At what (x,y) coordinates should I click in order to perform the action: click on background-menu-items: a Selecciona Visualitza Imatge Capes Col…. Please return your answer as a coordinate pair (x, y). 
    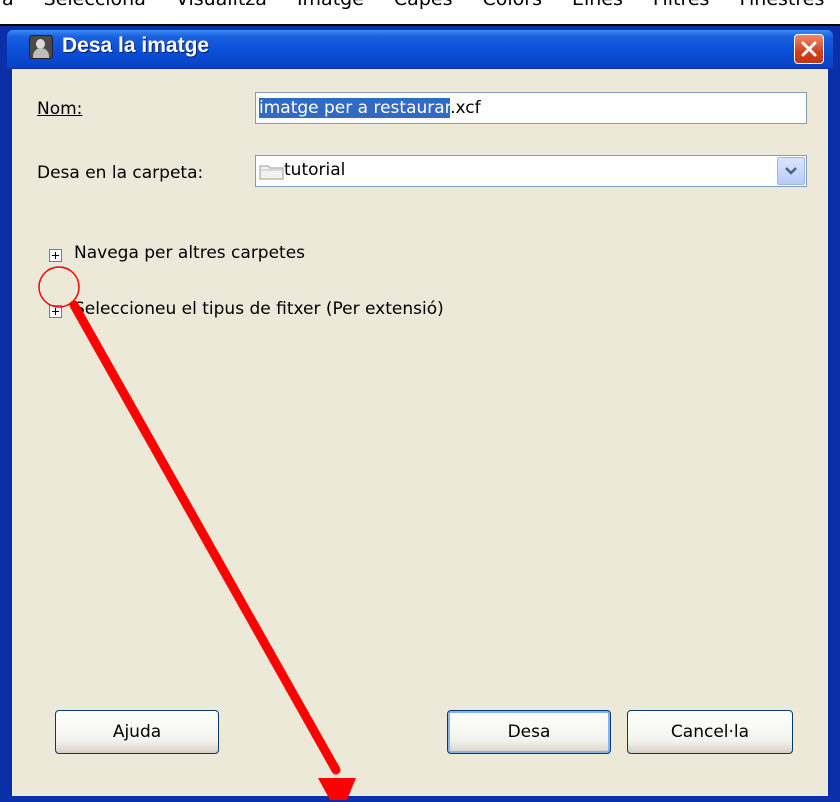
    Looking at the image, I should click on (421, 5).